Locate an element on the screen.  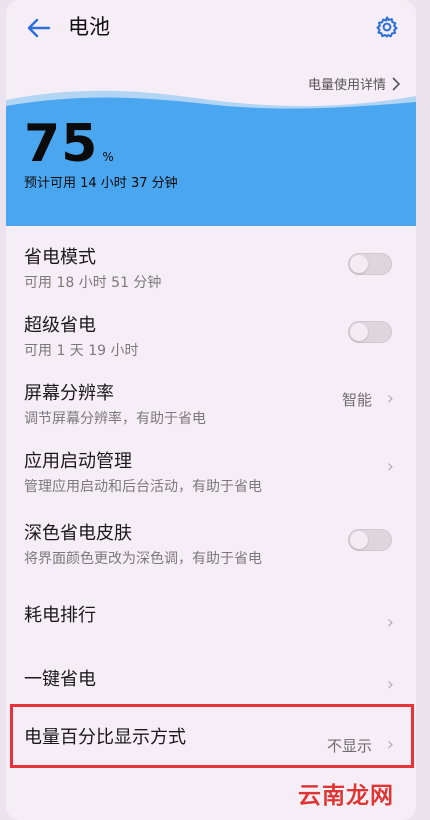
setting-row-battery-percentage-display: 电量百分比显示方式 › 不显示 is located at coordinates (211, 738).